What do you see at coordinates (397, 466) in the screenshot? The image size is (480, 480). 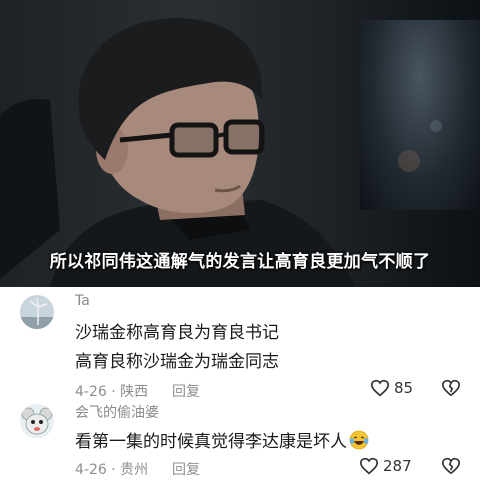 I see `like-count: 287` at bounding box center [397, 466].